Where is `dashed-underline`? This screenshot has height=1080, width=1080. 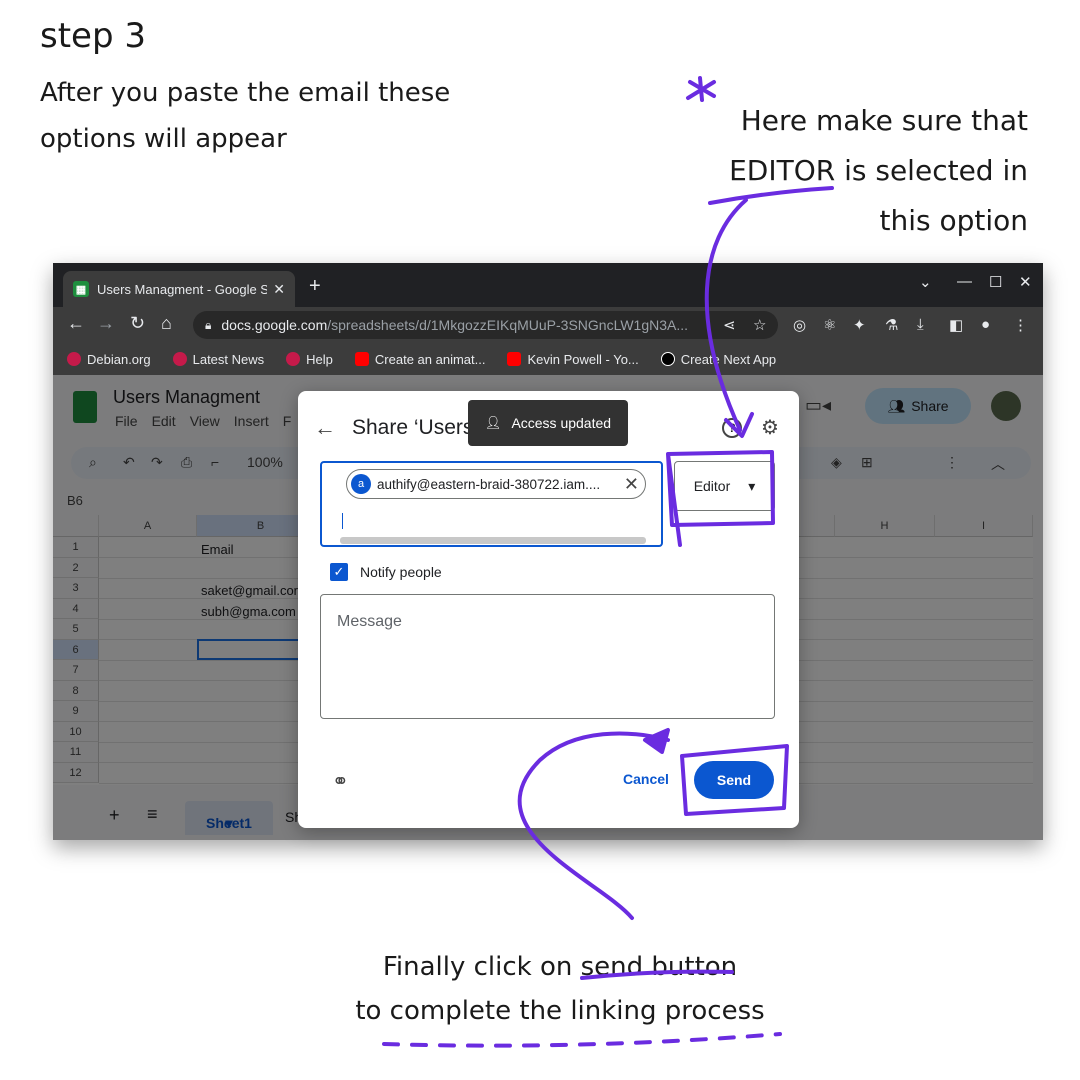
dashed-underline is located at coordinates (582, 1040).